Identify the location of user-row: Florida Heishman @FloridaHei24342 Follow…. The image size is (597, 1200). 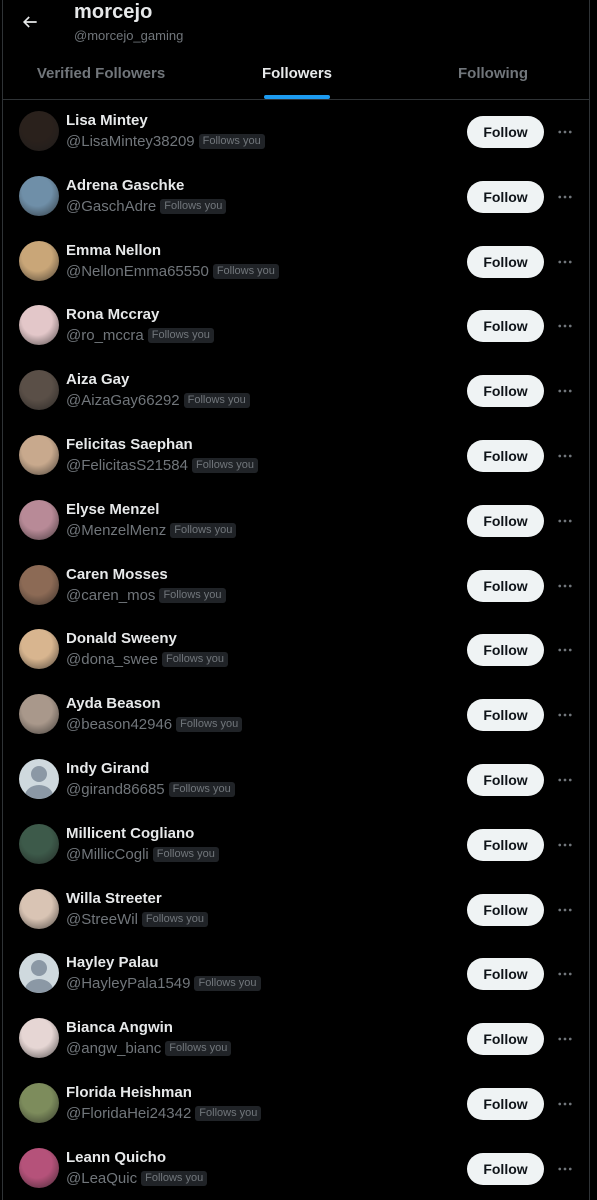
(296, 1104).